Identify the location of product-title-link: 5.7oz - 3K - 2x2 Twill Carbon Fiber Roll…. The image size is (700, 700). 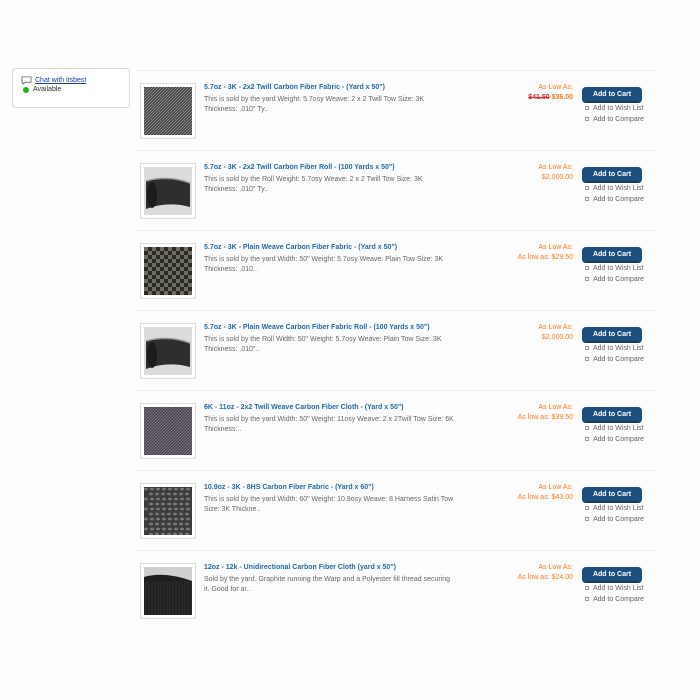
(329, 168).